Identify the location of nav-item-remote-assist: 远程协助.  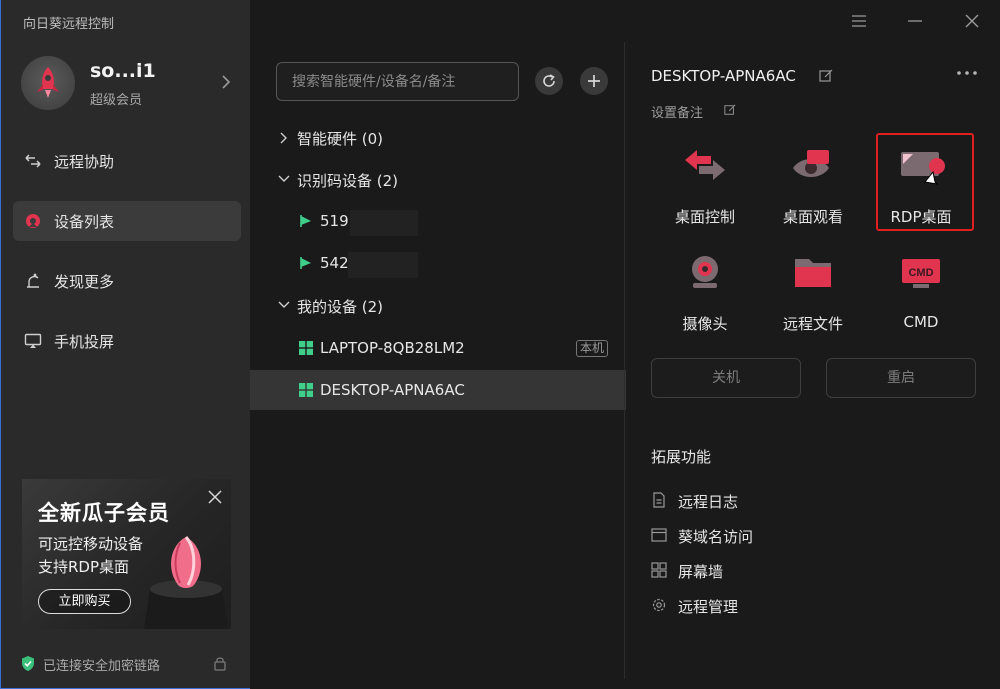
(127, 161).